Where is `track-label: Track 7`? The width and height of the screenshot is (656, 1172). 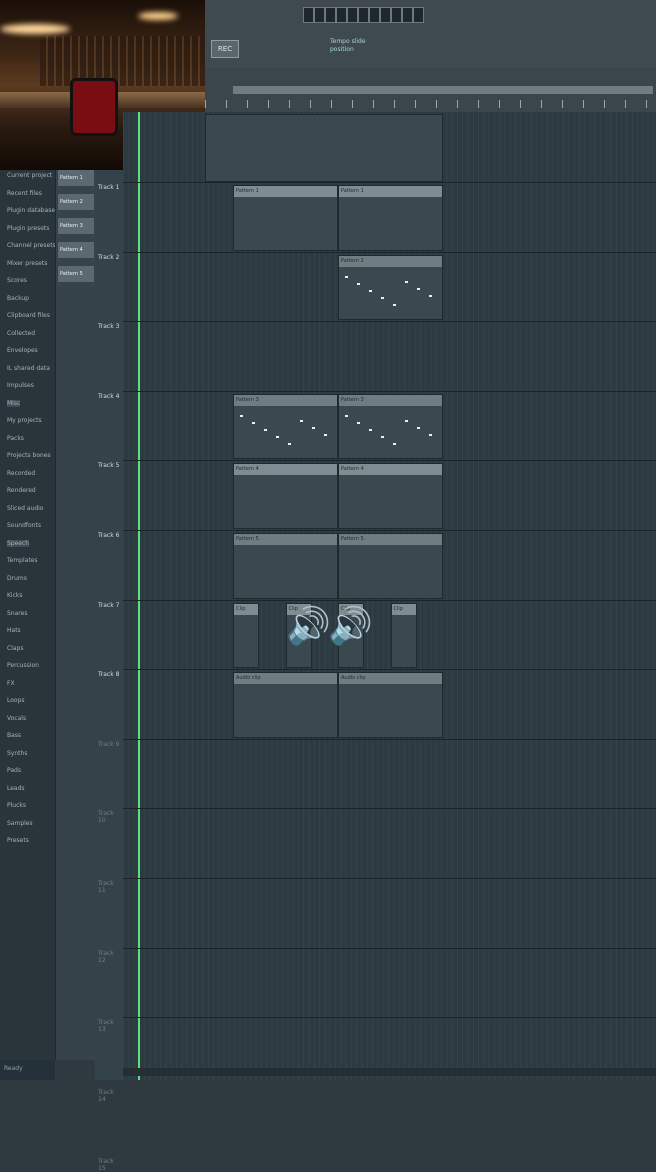 track-label: Track 7 is located at coordinates (108, 605).